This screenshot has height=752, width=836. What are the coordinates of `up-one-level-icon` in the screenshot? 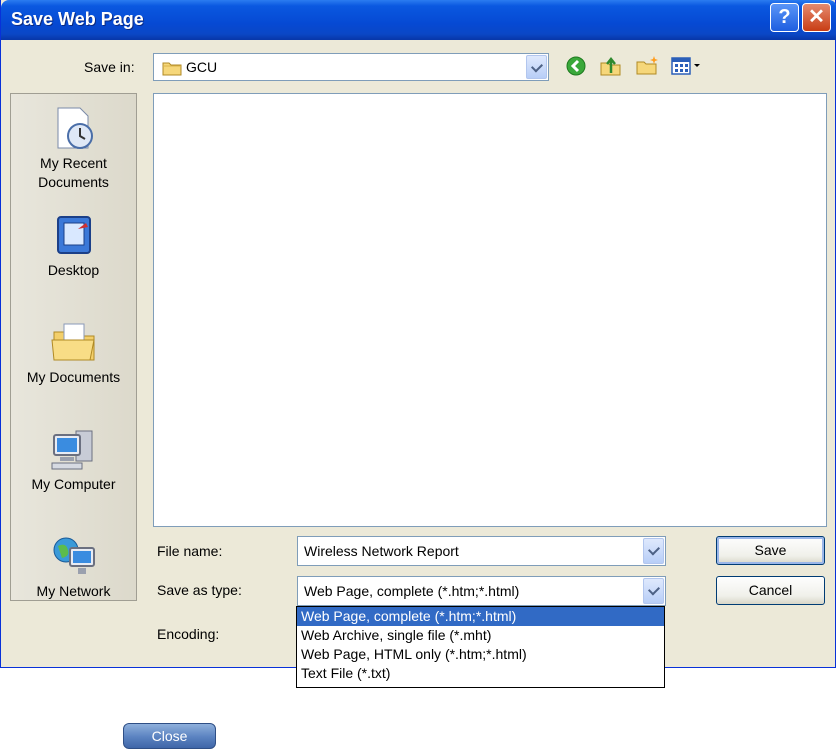 It's located at (611, 66).